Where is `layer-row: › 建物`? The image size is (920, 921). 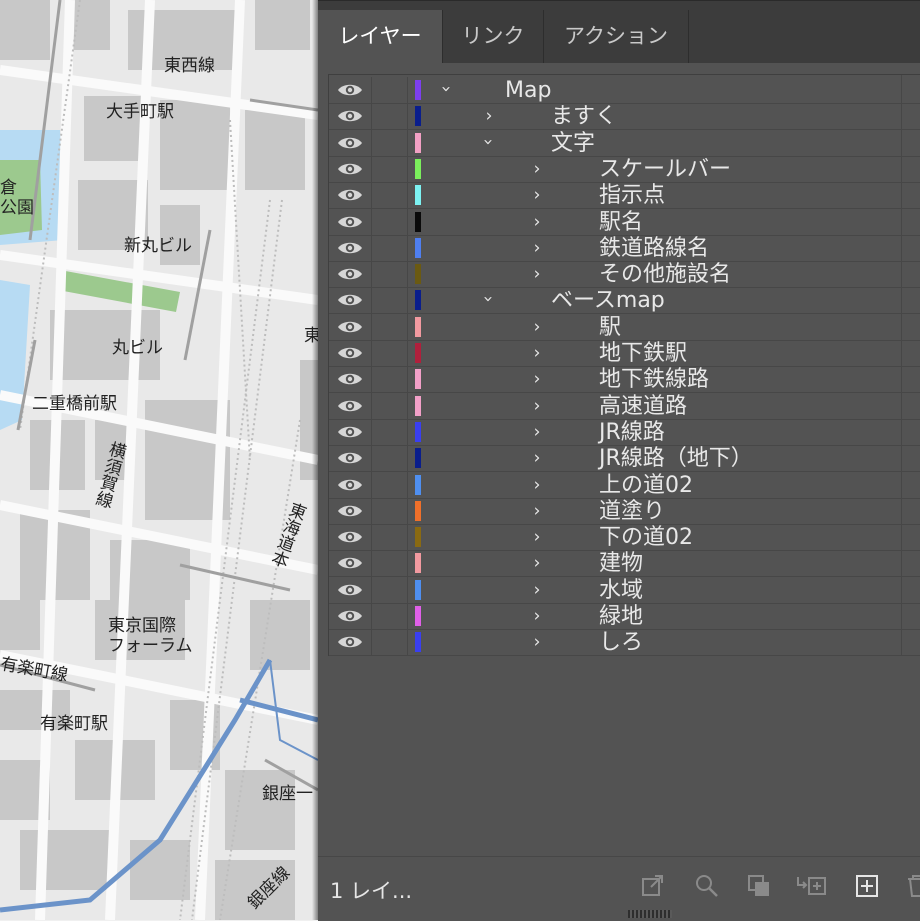
layer-row: › 建物 is located at coordinates (624, 564).